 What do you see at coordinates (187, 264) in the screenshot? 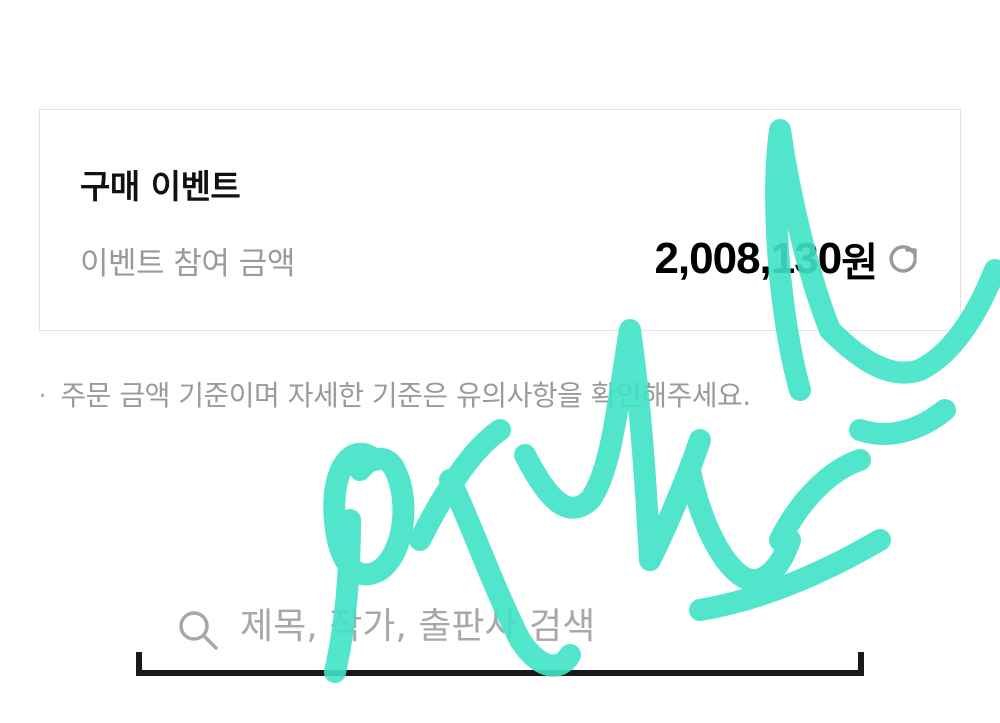
I see `event-amount-label: 이벤트 참여 금액` at bounding box center [187, 264].